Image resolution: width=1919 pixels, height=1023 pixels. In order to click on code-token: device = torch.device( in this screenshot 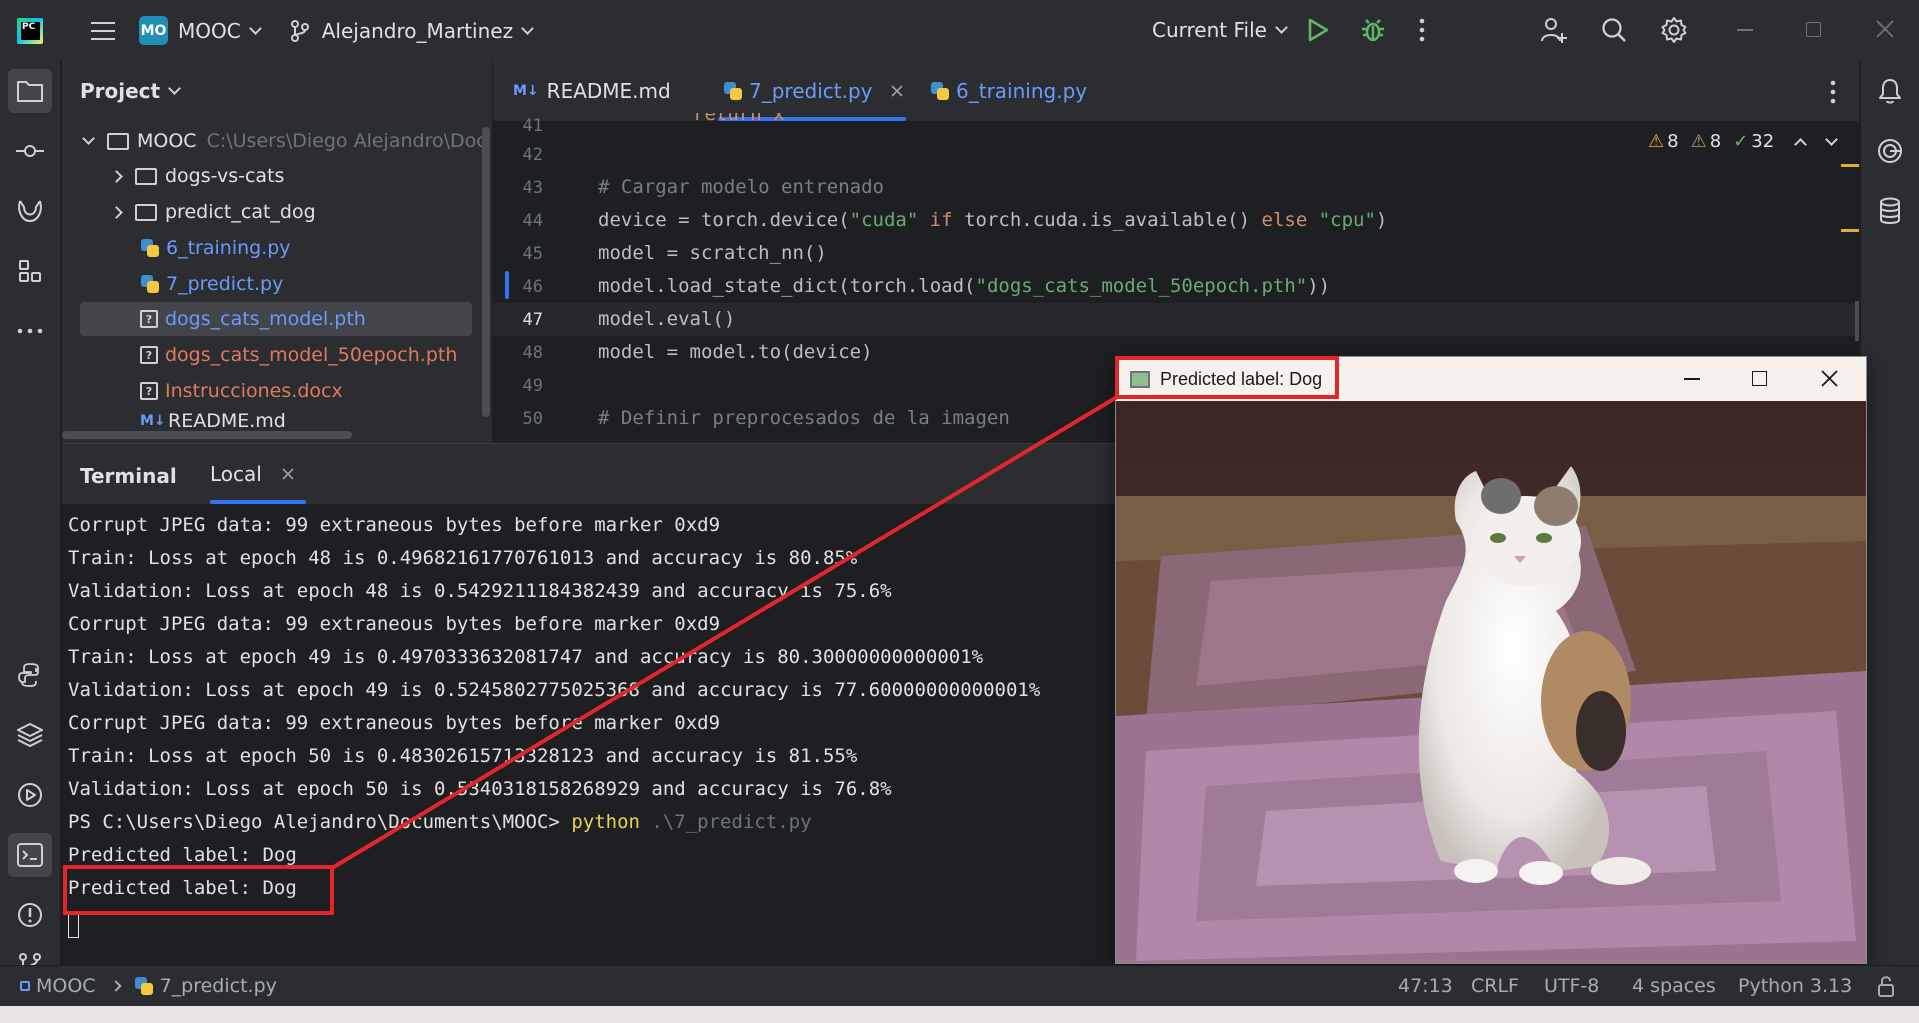, I will do `click(724, 220)`.